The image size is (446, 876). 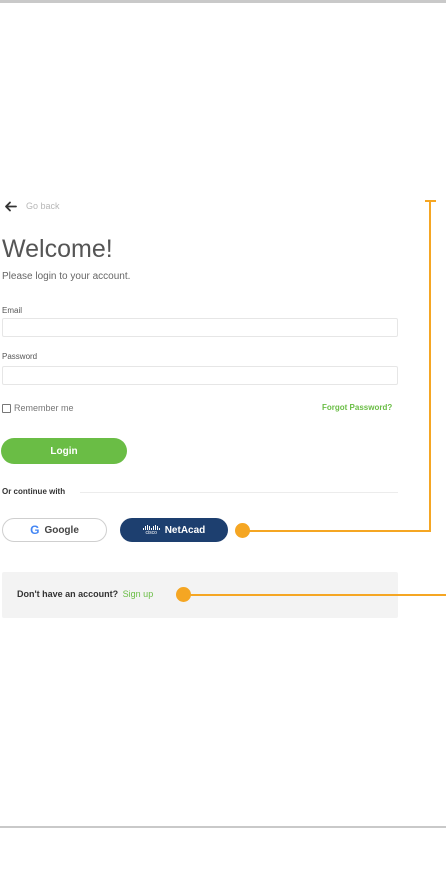 What do you see at coordinates (242, 530) in the screenshot?
I see `callout-netacad-dot` at bounding box center [242, 530].